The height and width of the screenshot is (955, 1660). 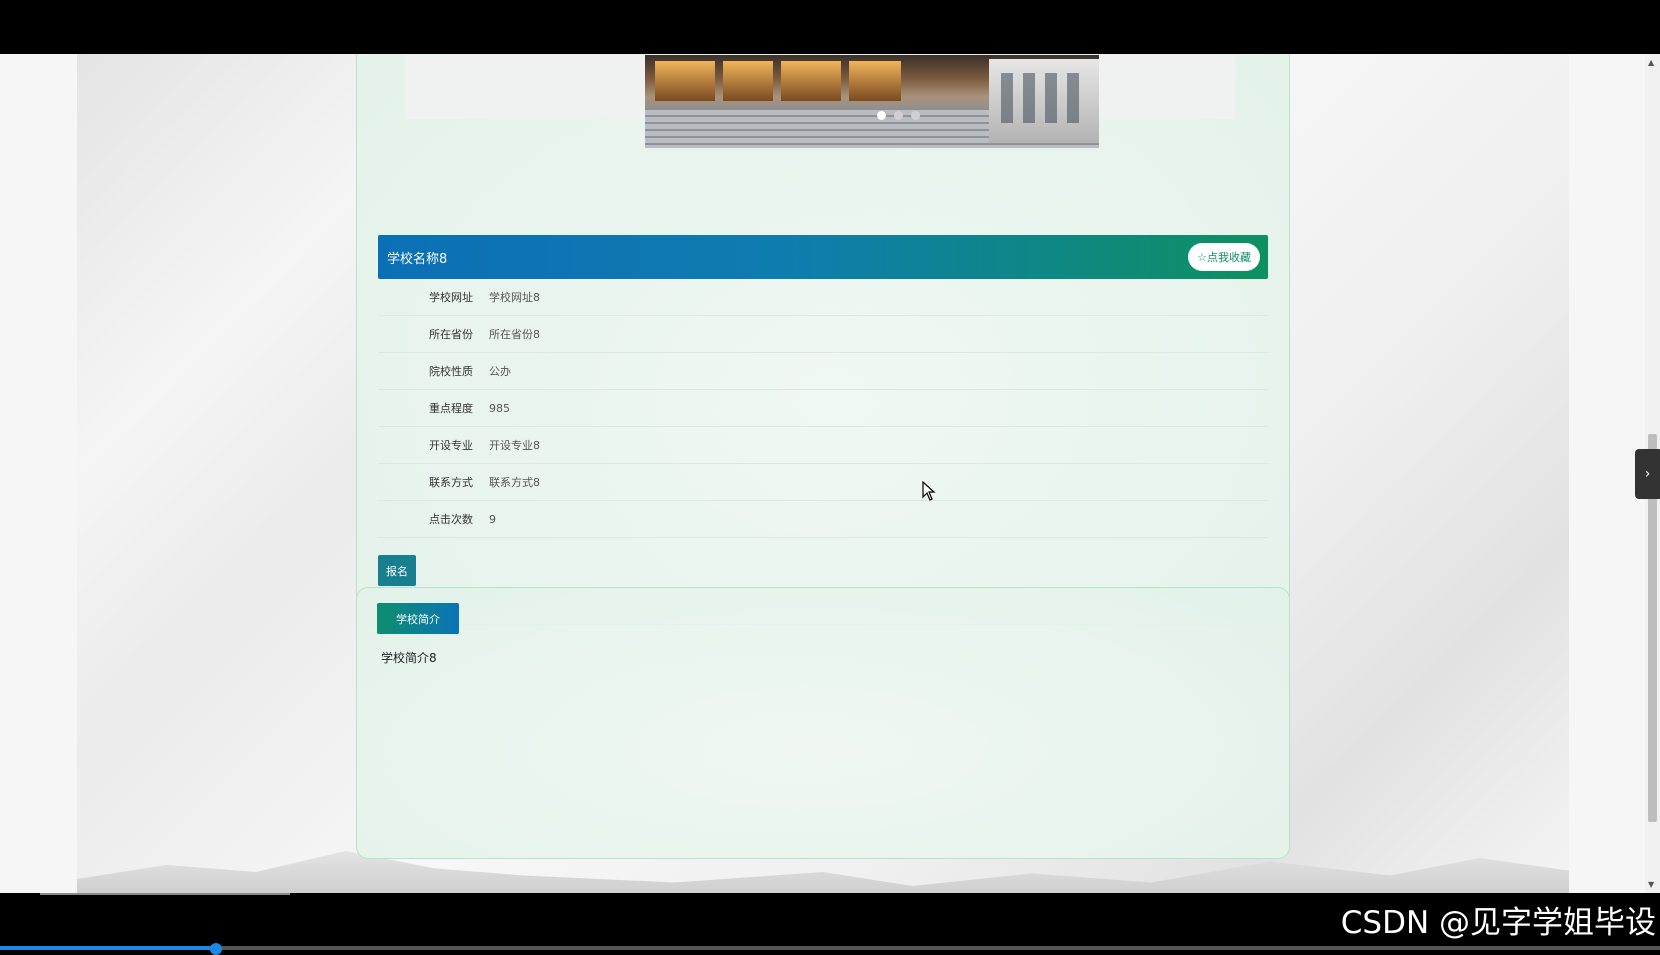 I want to click on info-label: 联系方式, so click(x=451, y=482).